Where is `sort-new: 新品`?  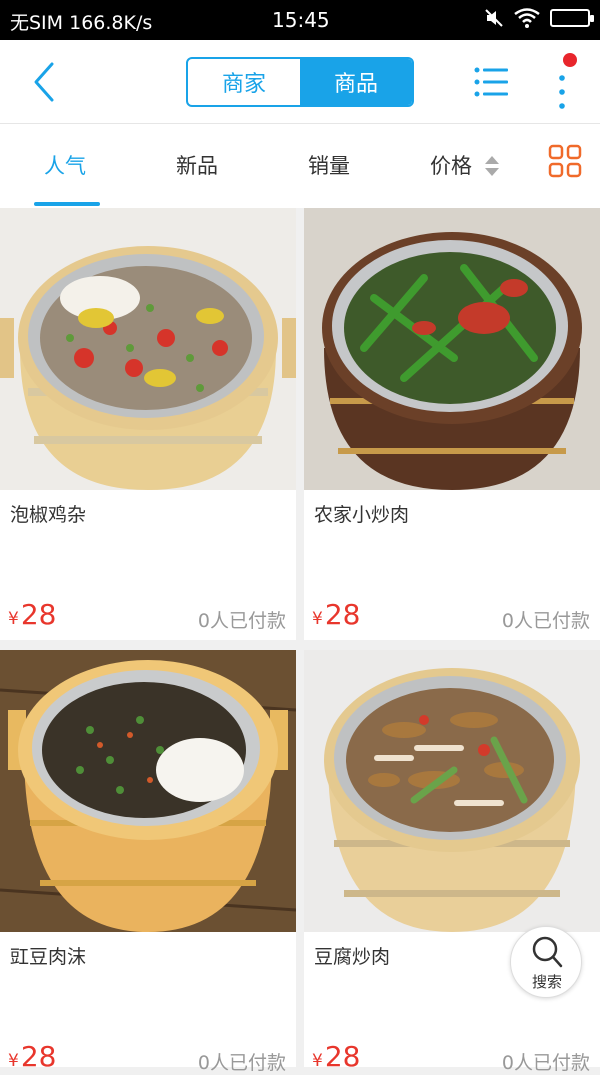
sort-new: 新品 is located at coordinates (197, 165).